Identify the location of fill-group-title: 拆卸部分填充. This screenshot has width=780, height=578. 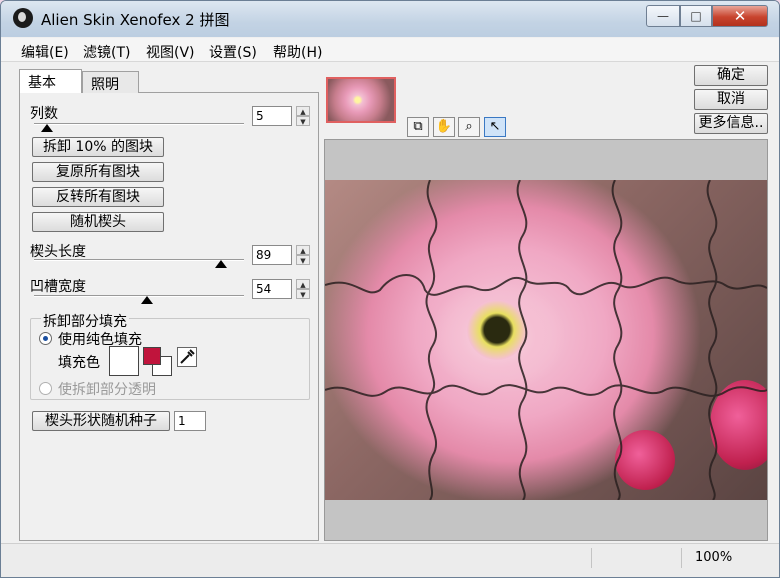
(85, 321).